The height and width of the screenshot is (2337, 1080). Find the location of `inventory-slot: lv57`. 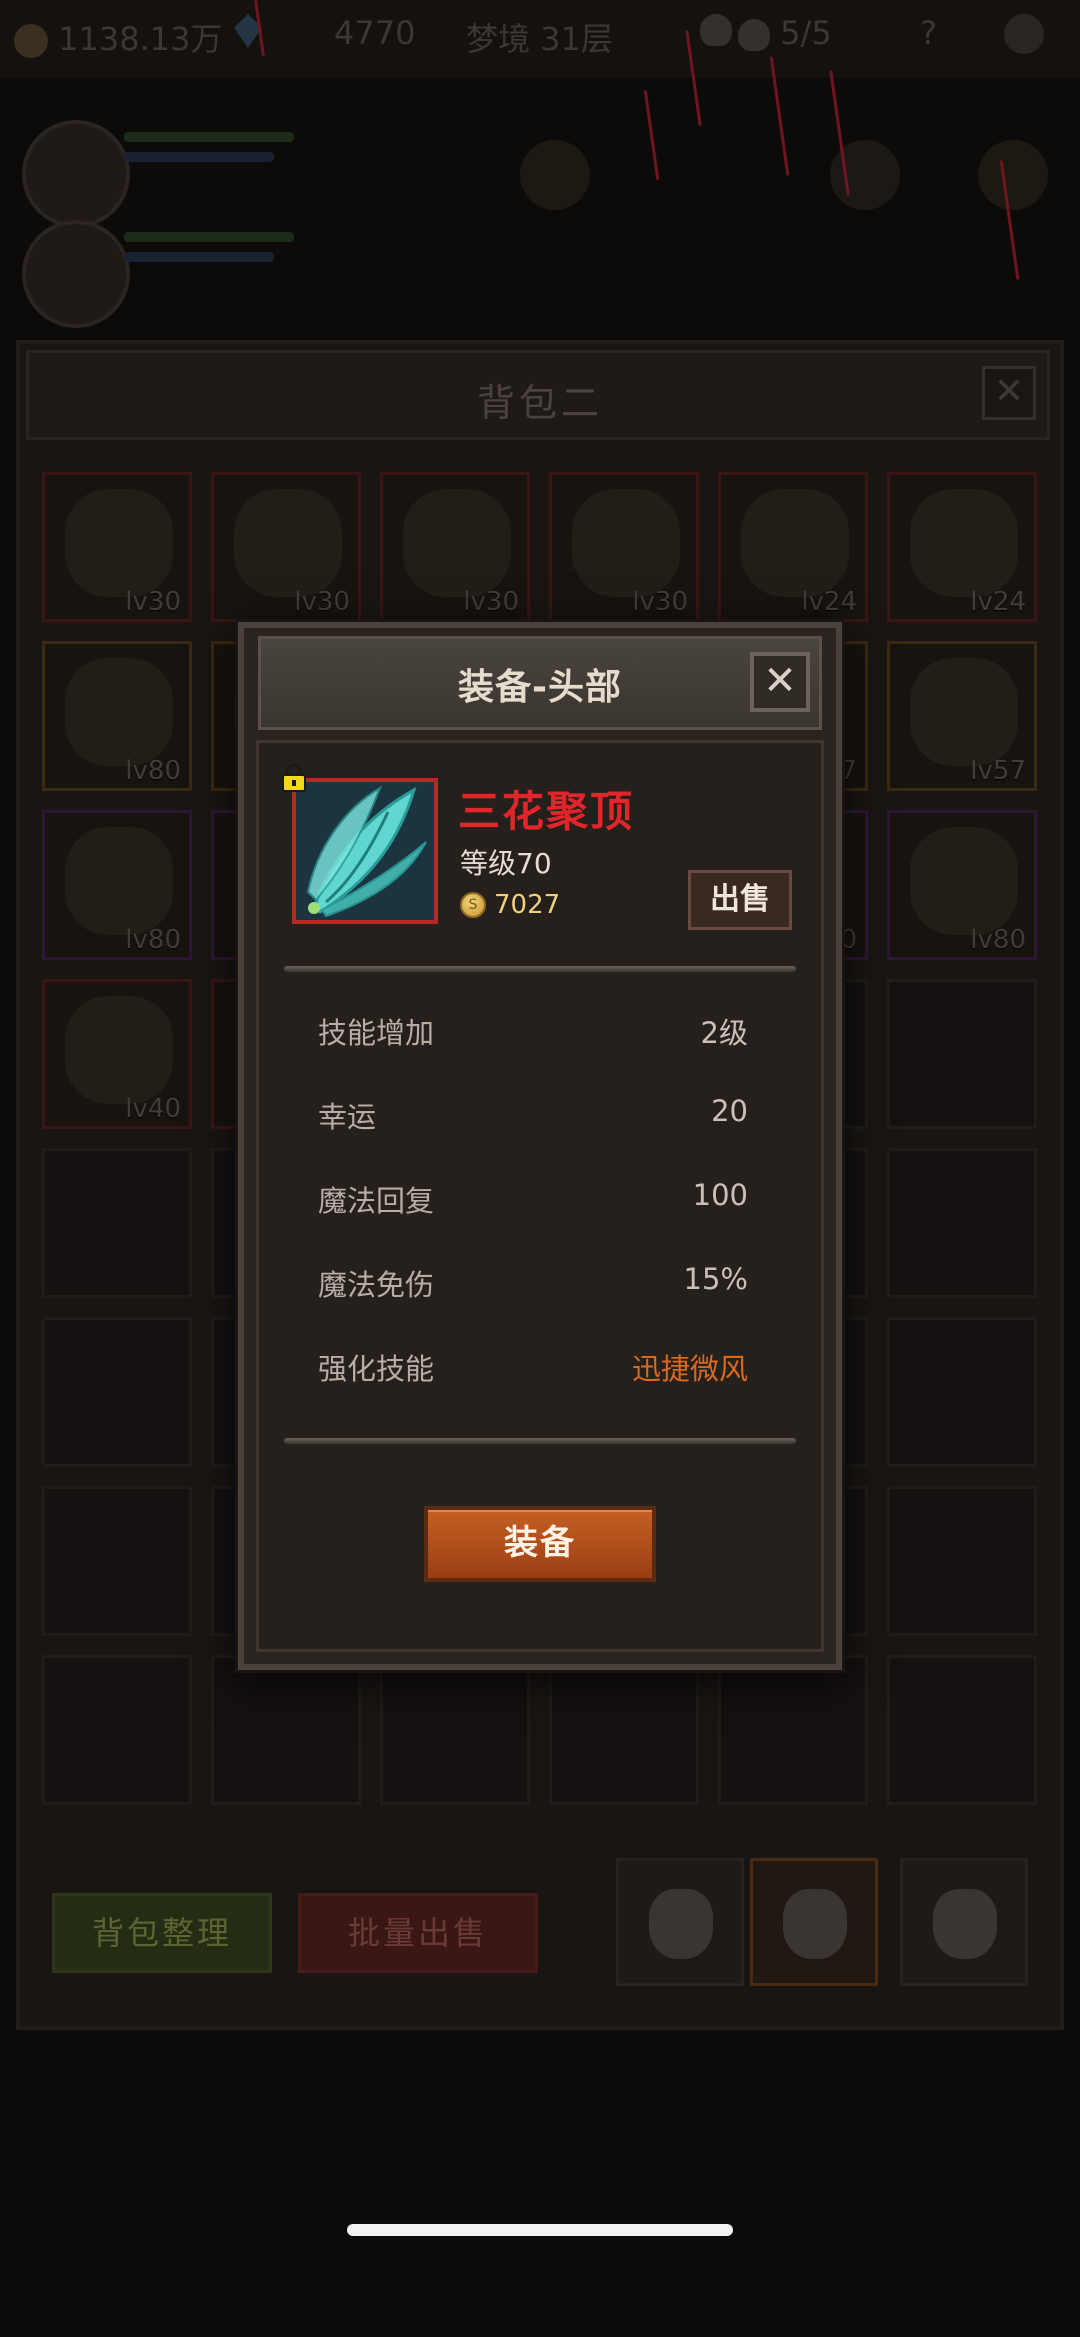

inventory-slot: lv57 is located at coordinates (962, 716).